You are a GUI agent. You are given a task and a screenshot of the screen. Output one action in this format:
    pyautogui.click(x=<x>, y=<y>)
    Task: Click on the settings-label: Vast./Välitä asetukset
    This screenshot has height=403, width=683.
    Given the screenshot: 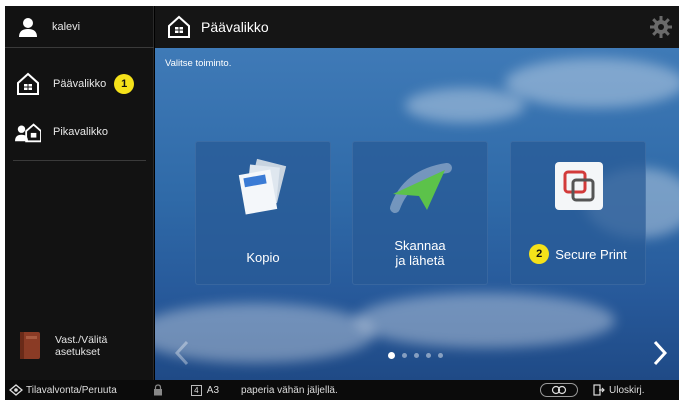 What is the action you would take?
    pyautogui.click(x=81, y=346)
    